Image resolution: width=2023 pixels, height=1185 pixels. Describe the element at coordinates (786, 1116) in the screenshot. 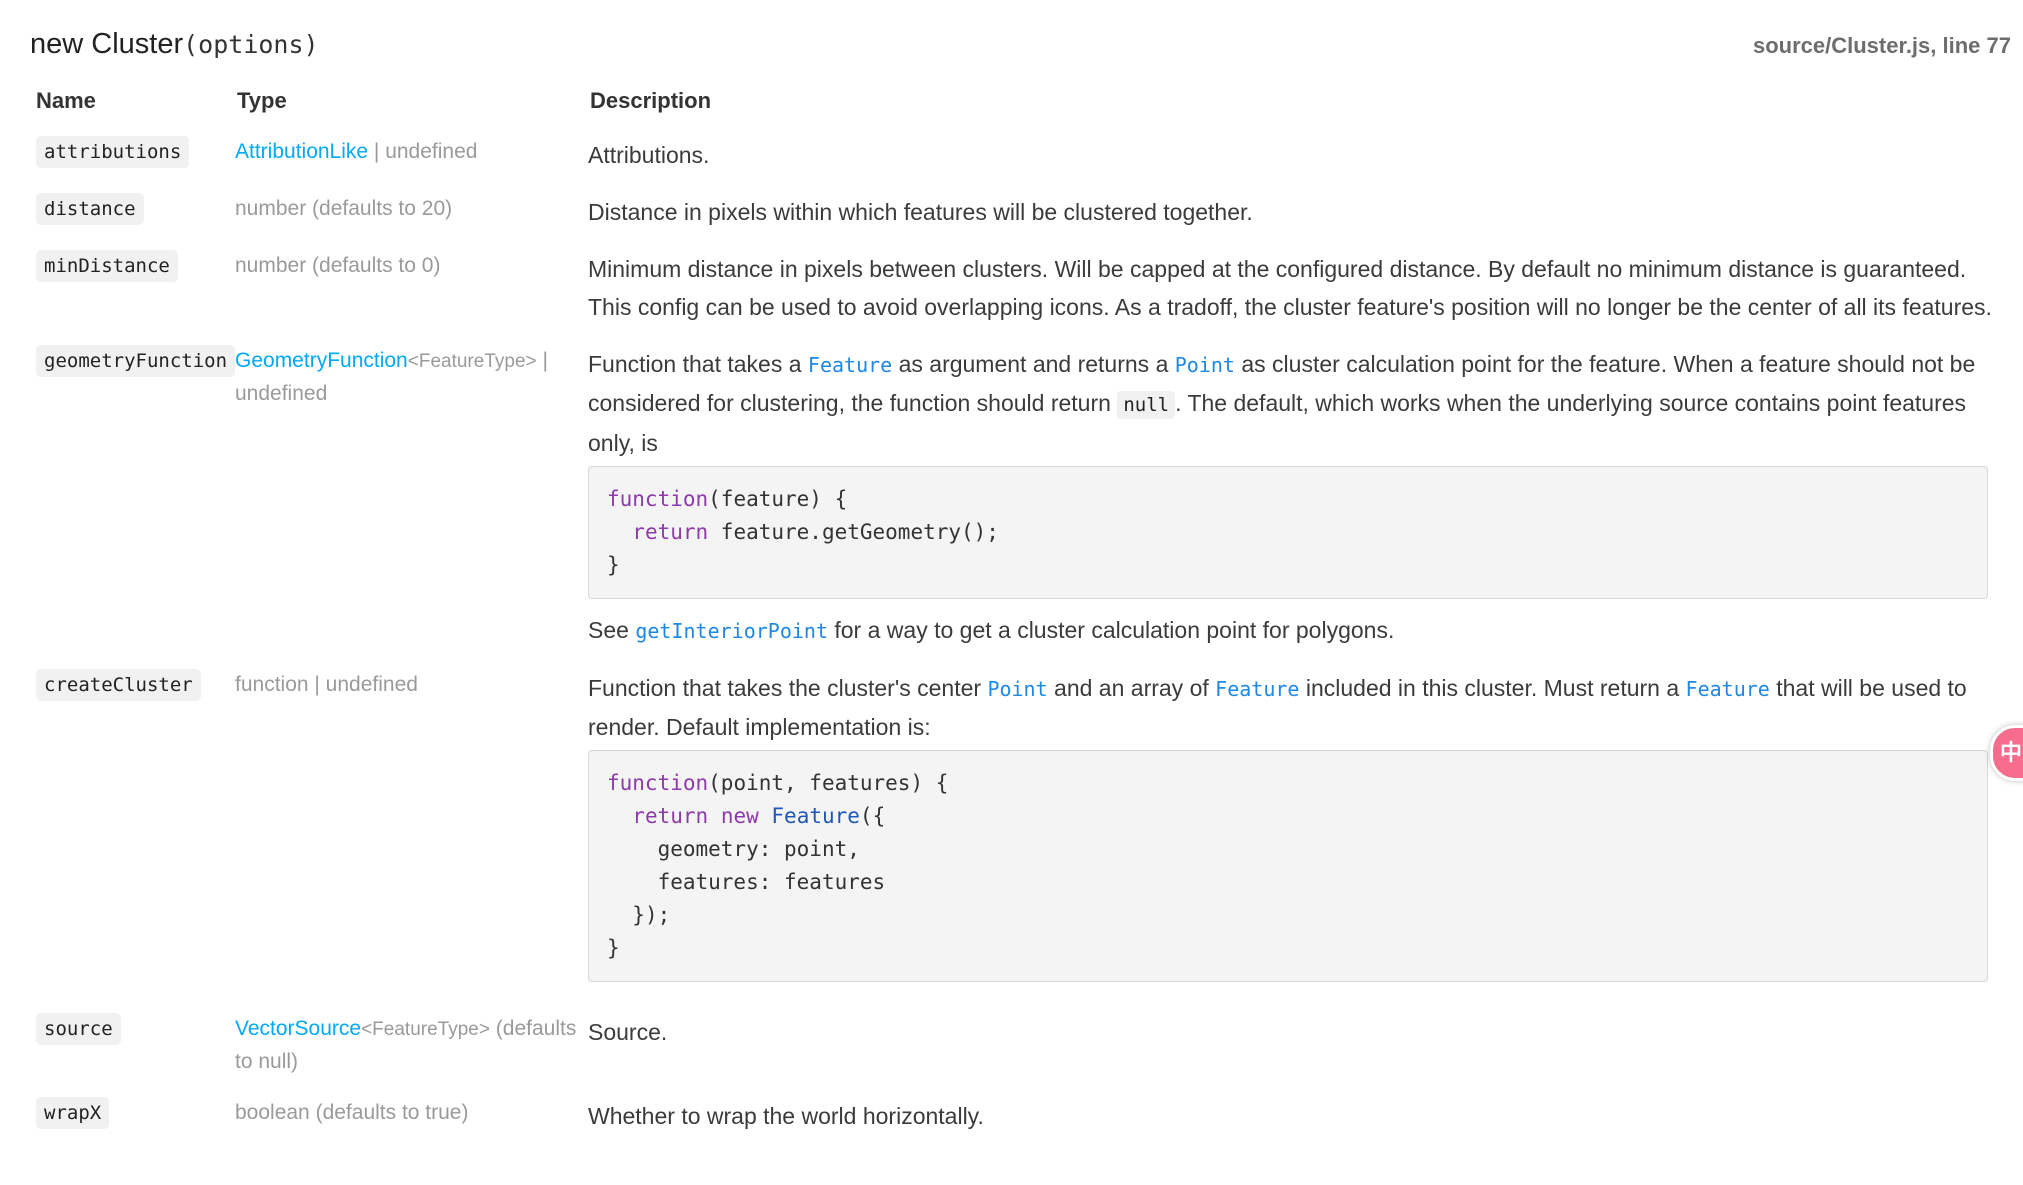

I see `param-description: Whether to wrap the world horizontally.` at that location.